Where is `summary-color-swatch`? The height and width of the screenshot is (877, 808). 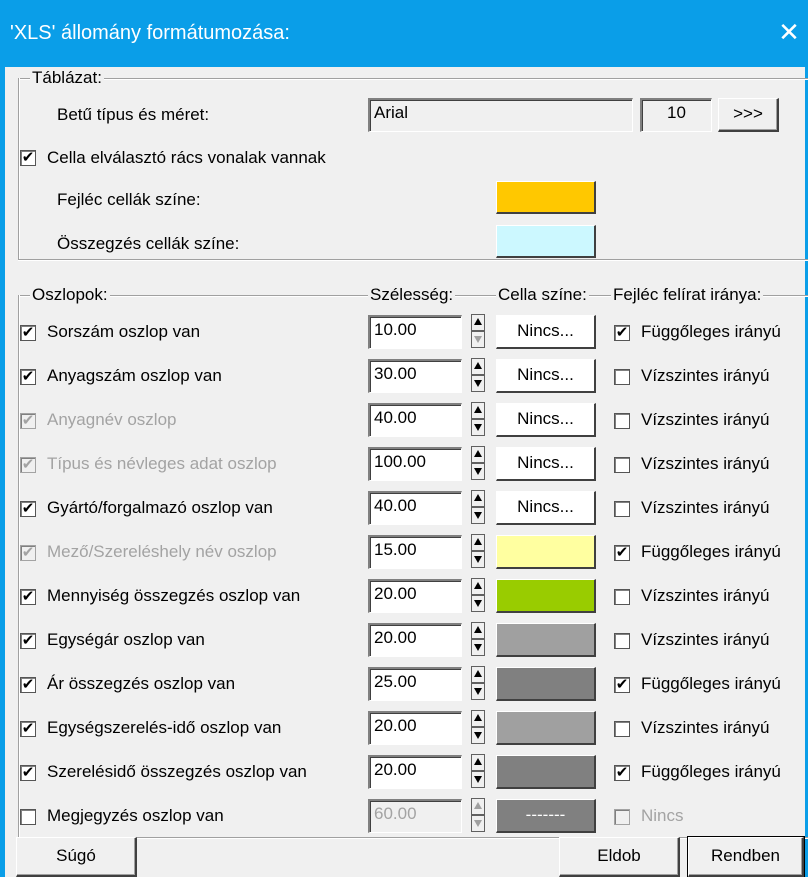
summary-color-swatch is located at coordinates (546, 241).